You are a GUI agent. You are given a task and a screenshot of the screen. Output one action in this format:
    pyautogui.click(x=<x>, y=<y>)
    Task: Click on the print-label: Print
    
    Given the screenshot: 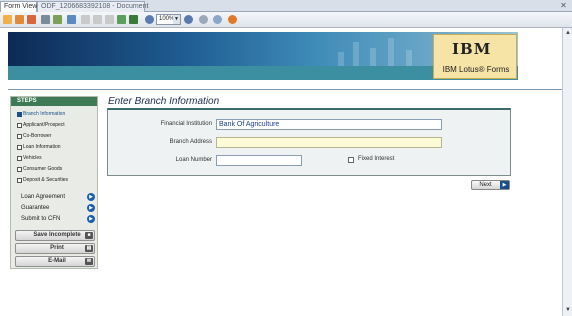 What is the action you would take?
    pyautogui.click(x=57, y=248)
    